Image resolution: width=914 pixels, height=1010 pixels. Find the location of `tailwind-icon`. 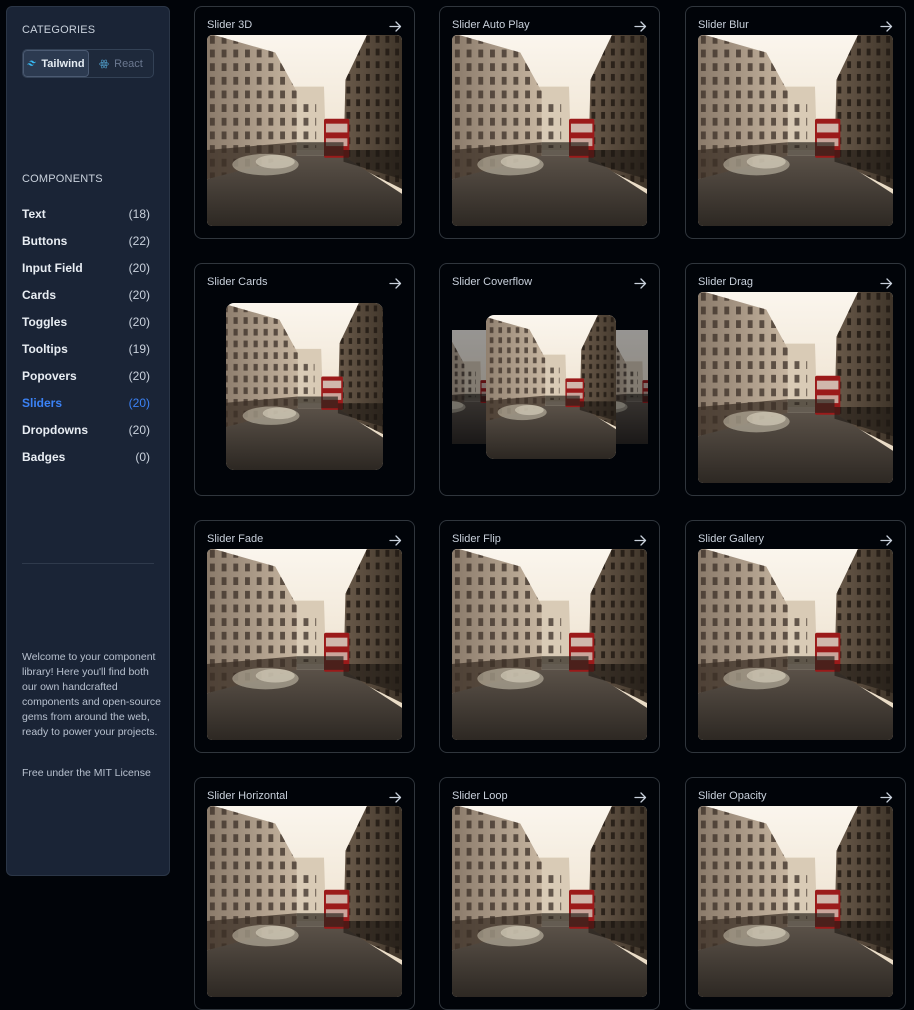

tailwind-icon is located at coordinates (32, 63).